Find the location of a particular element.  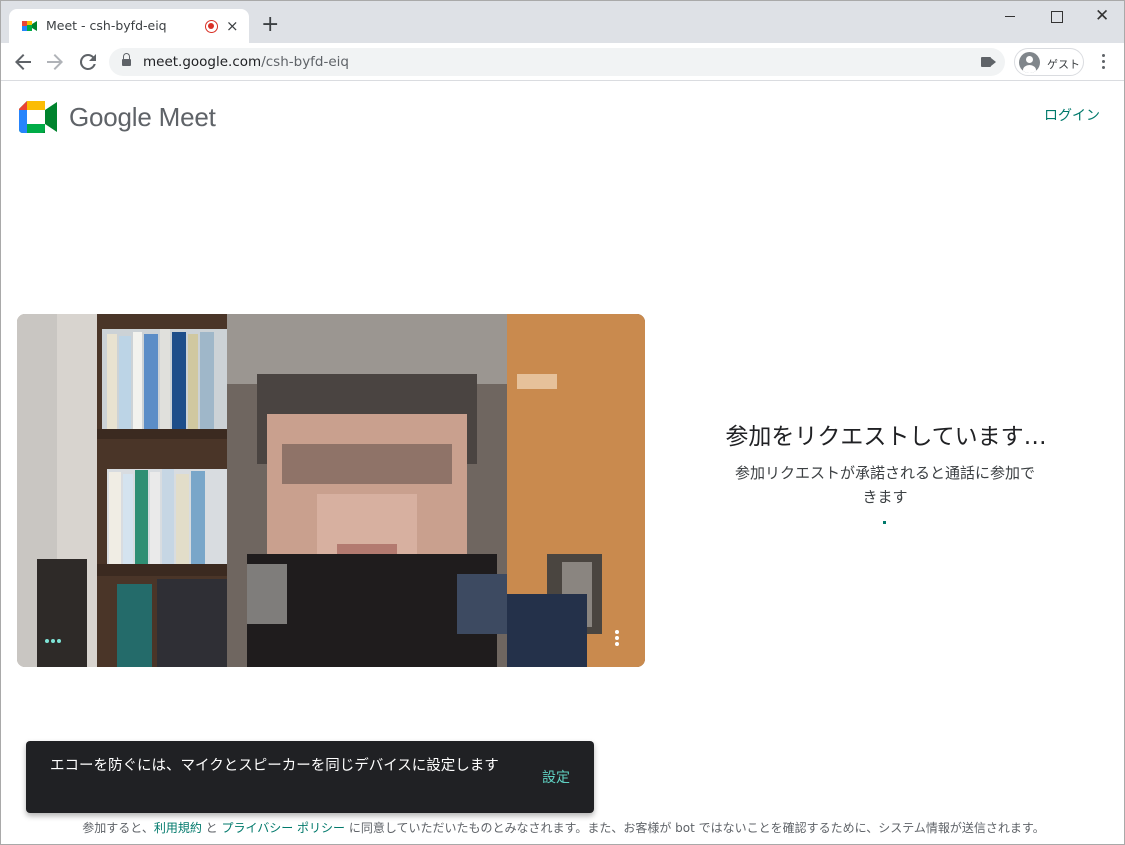

snackbar-settings-button: 設定 is located at coordinates (556, 777).